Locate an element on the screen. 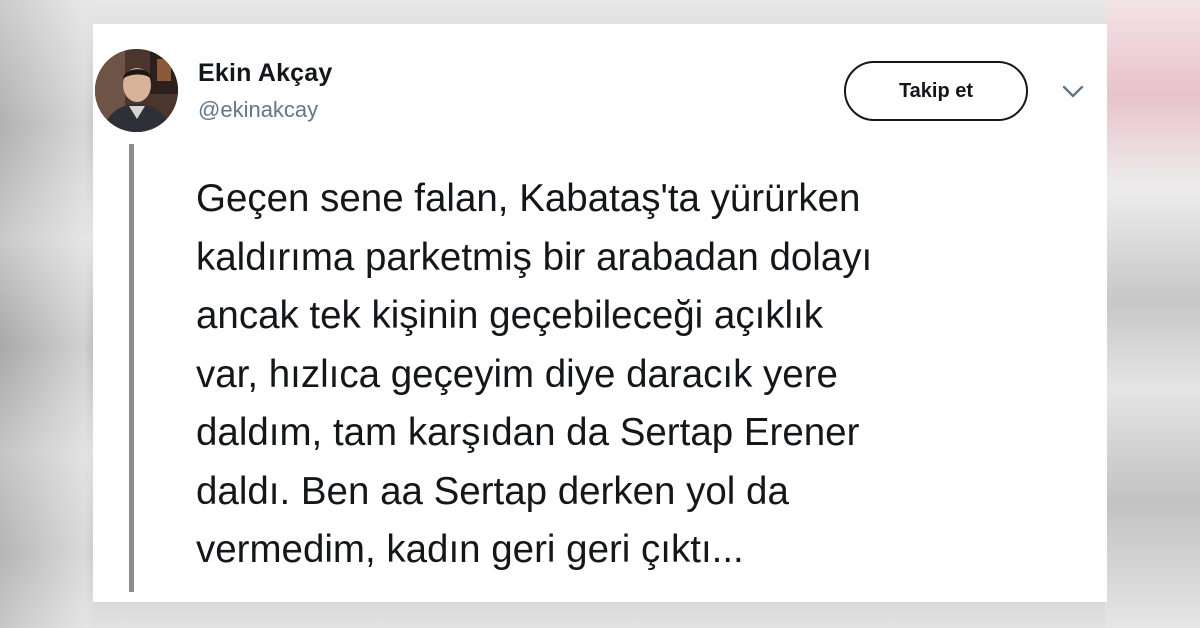 The height and width of the screenshot is (628, 1200). tweet-text-line: kaldırıma parketmiş bir arabadan dolayı is located at coordinates (534, 257).